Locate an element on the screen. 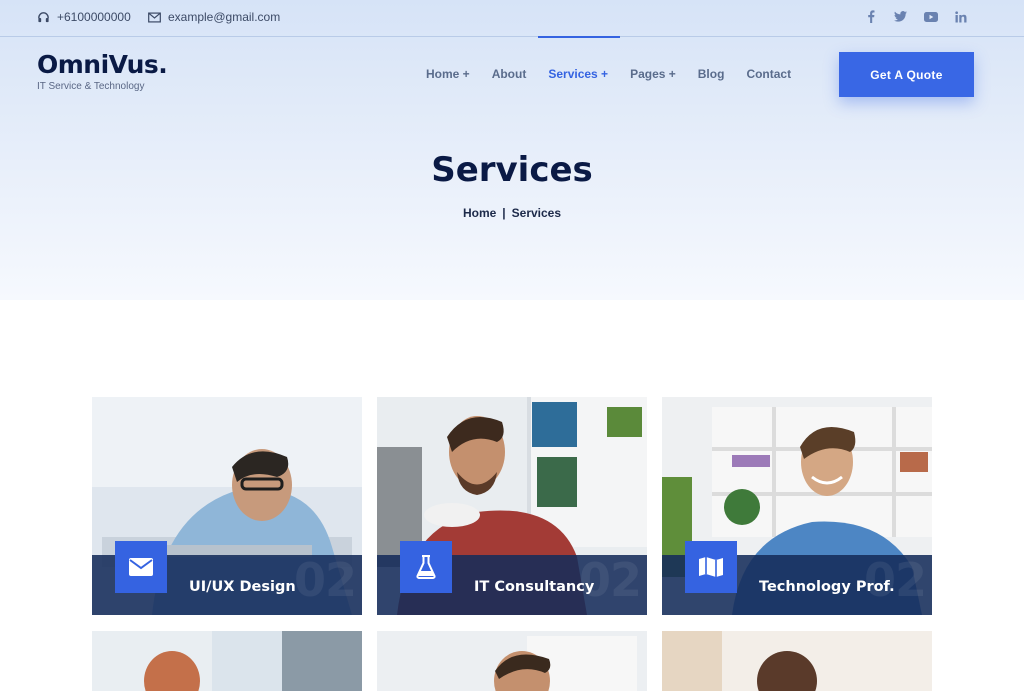 This screenshot has width=1024, height=691. youtube-icon is located at coordinates (930, 16).